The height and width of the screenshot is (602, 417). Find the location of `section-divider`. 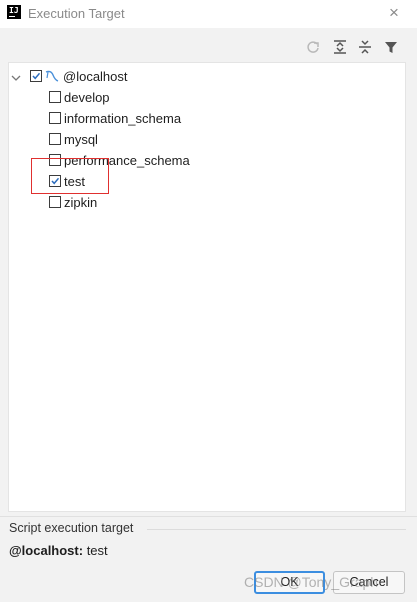

section-divider is located at coordinates (276, 529).